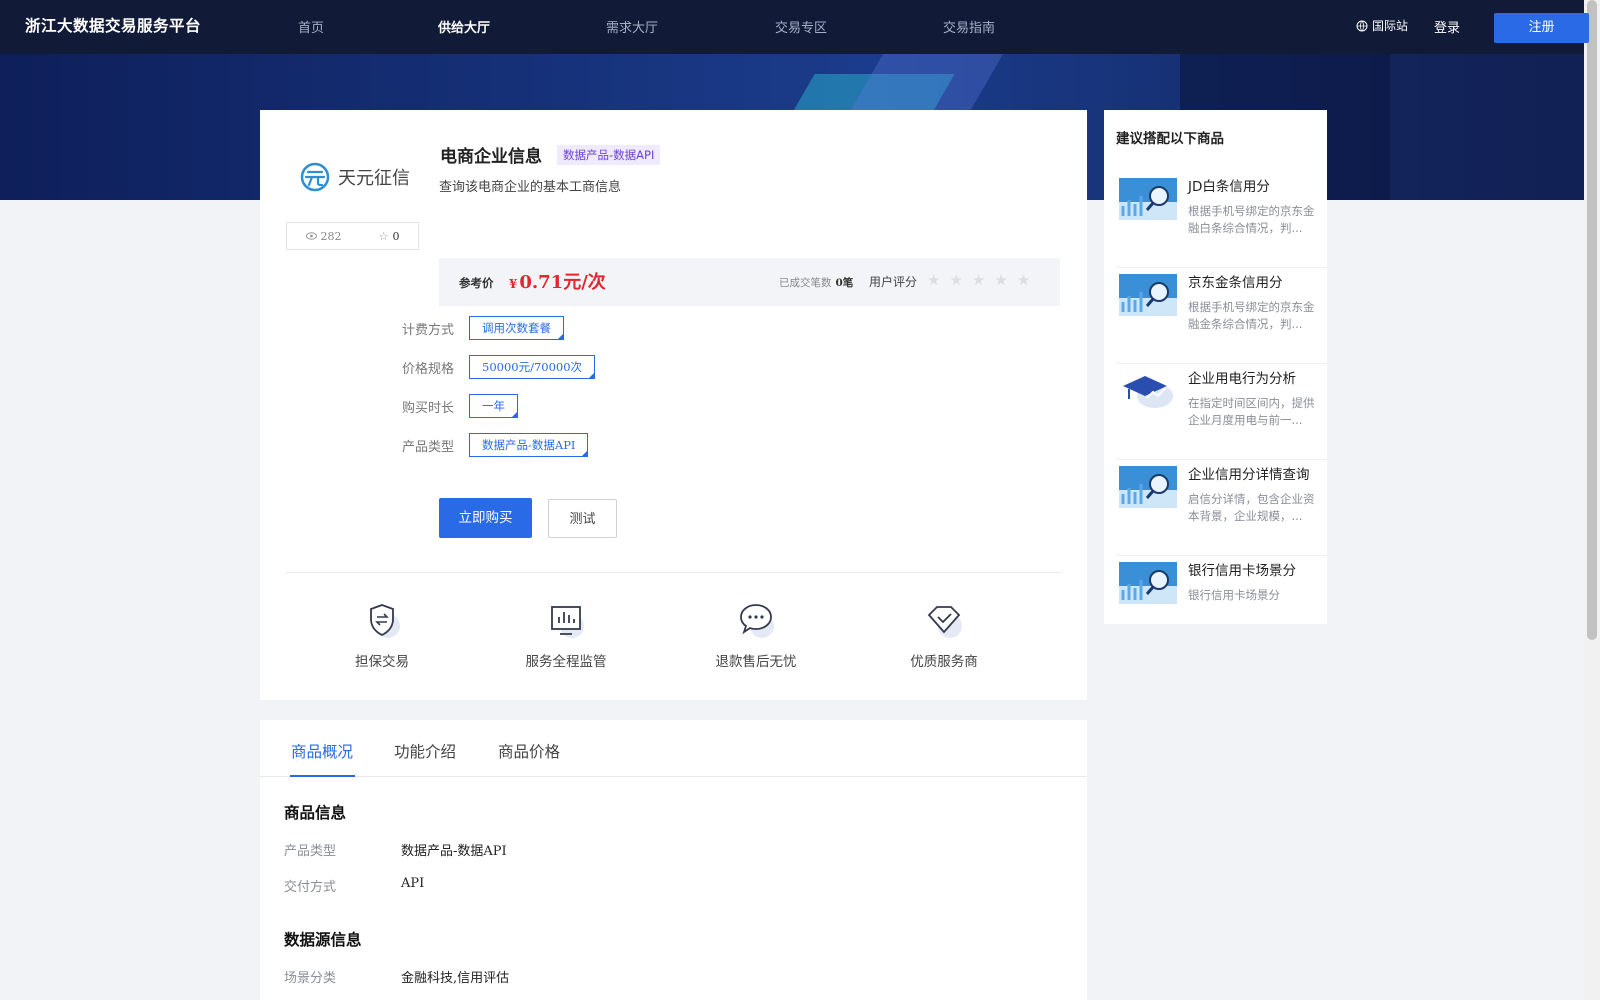 This screenshot has height=1000, width=1600. I want to click on view-count: 282, so click(323, 236).